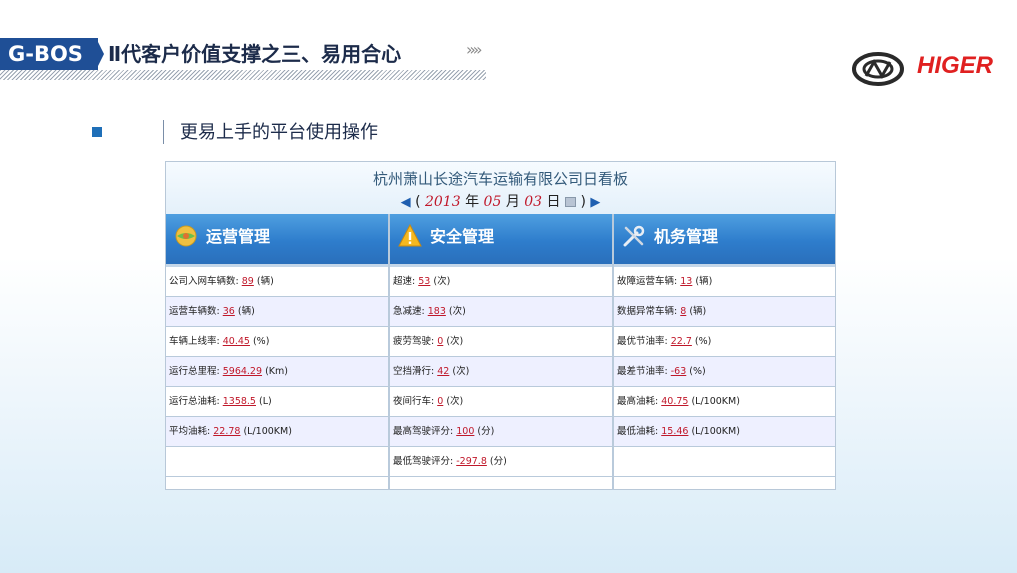 The height and width of the screenshot is (573, 1017). I want to click on column-header: 运营管理, so click(277, 240).